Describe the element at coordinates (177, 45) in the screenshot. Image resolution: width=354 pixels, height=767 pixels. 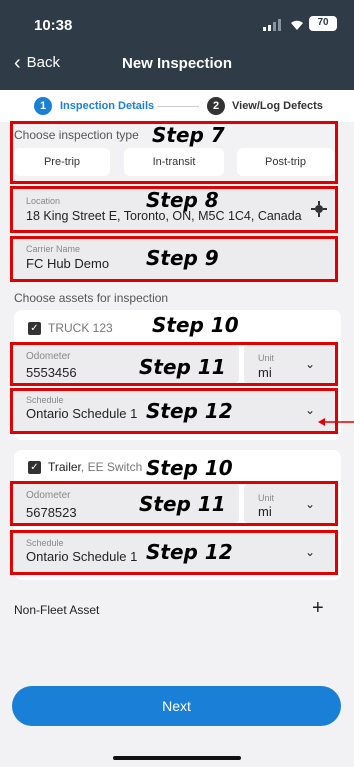
I see `header-bar` at that location.